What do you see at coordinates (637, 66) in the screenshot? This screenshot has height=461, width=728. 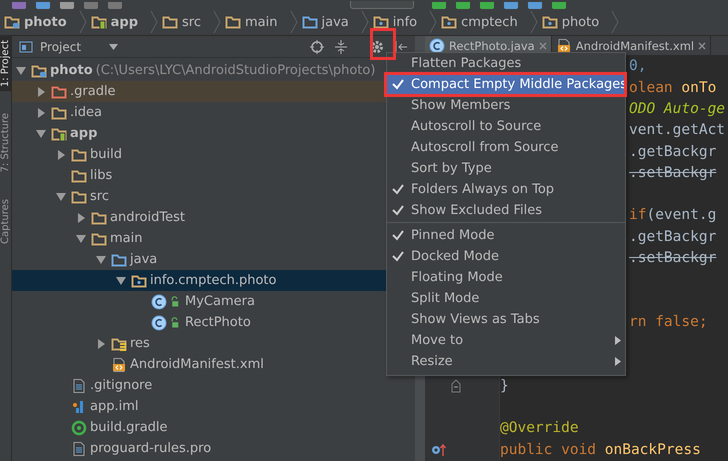 I see `code-line: 0,` at bounding box center [637, 66].